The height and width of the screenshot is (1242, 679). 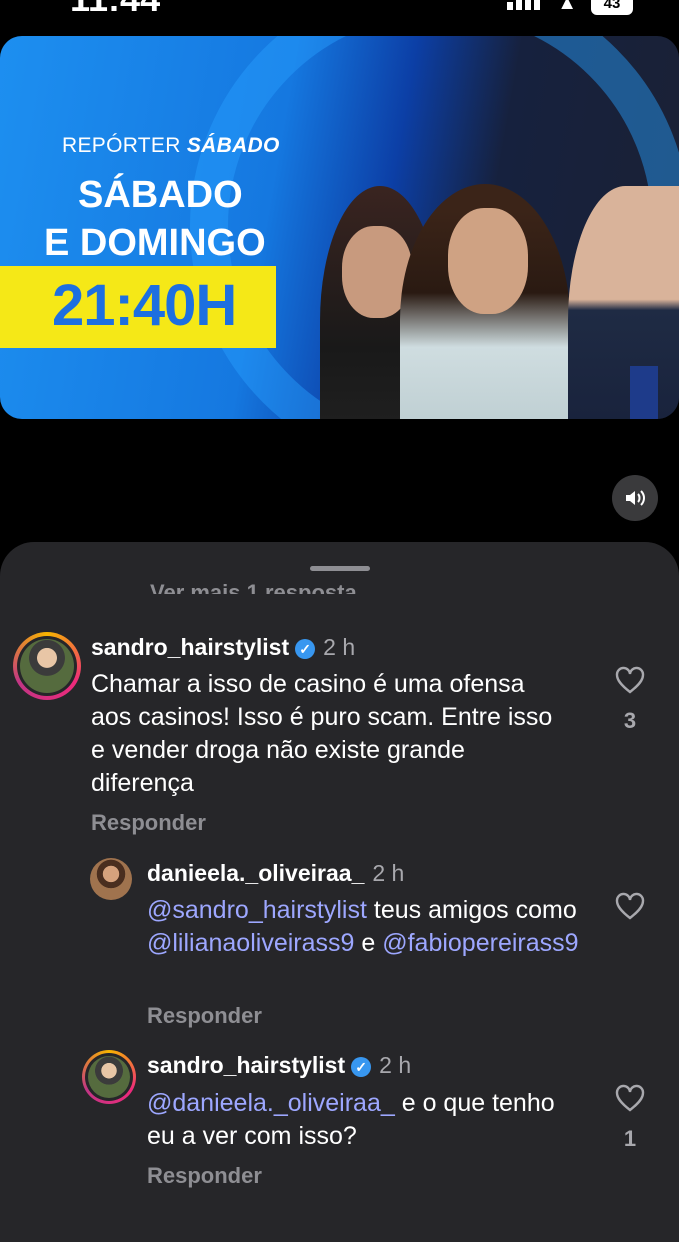 What do you see at coordinates (630, 700) in the screenshot?
I see `like-button: 3` at bounding box center [630, 700].